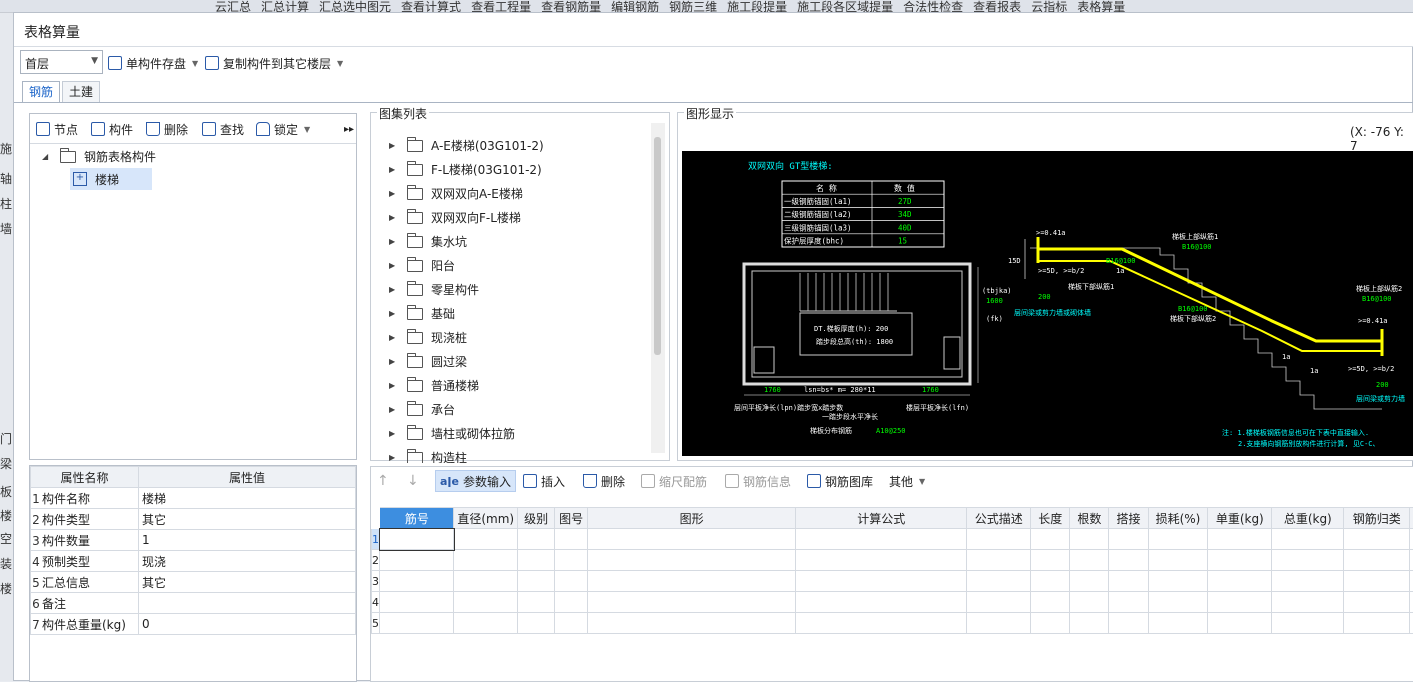 This screenshot has width=1413, height=682. I want to click on tree-root-node: ◢ 钢筋表格构件, so click(99, 156).